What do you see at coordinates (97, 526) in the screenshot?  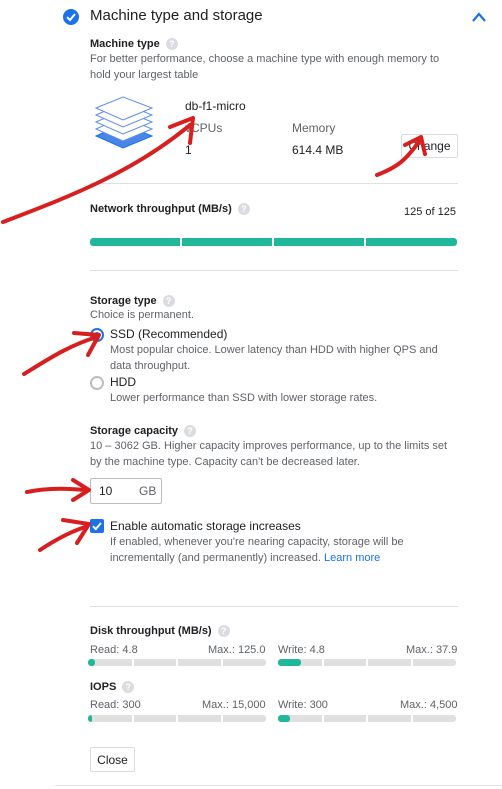 I see `auto-increase-checkbox` at bounding box center [97, 526].